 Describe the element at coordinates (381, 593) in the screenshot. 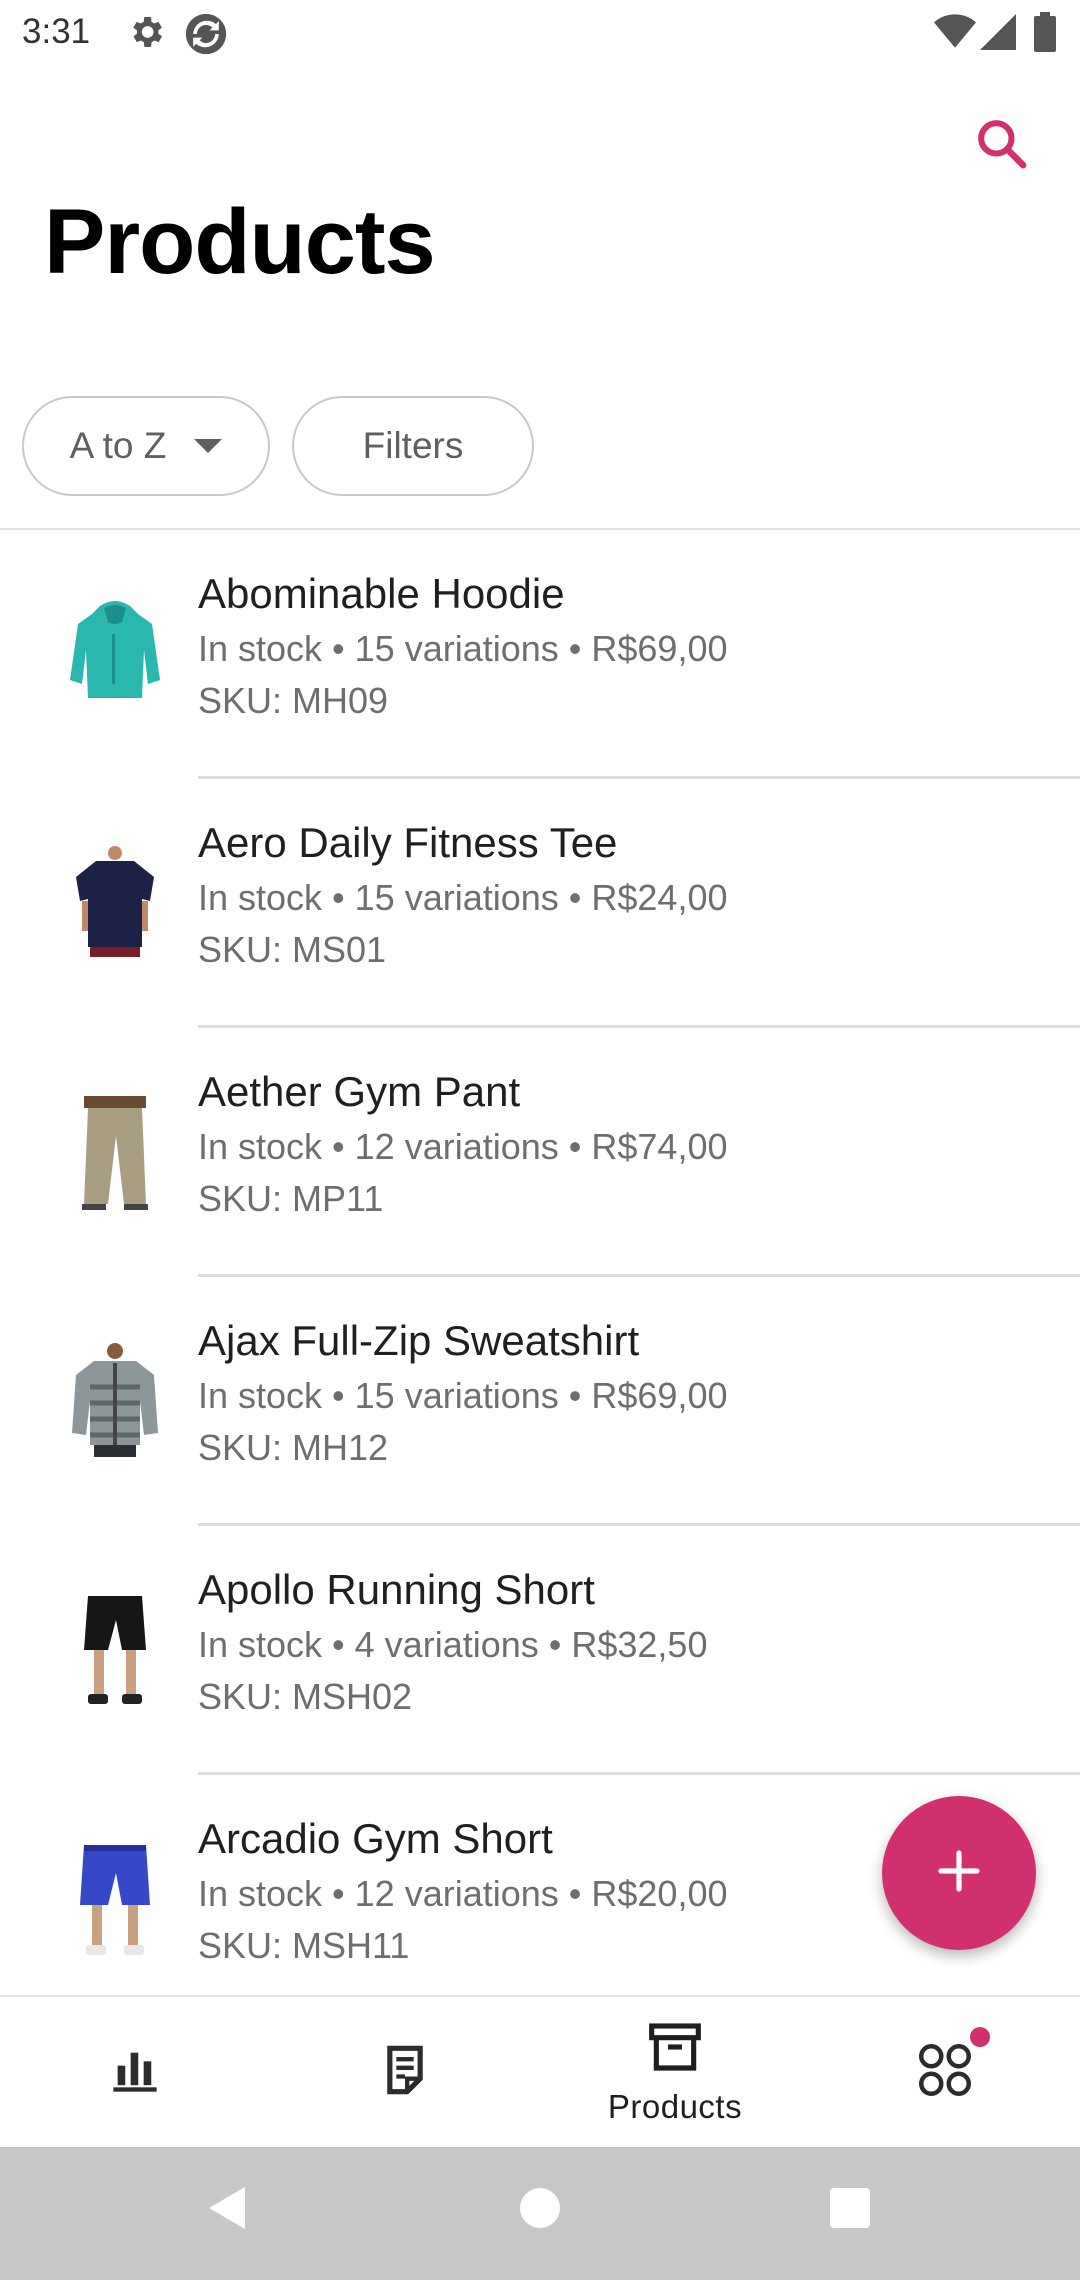

I see `product-name: Abominable Hoodie` at that location.